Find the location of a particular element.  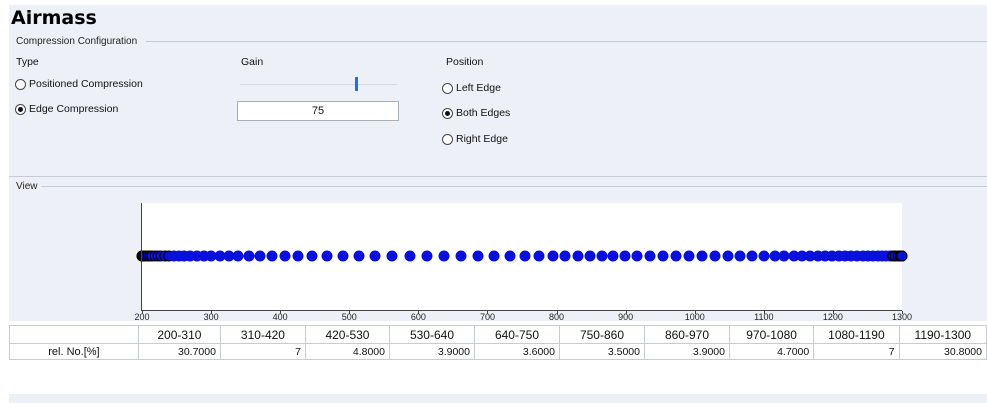

radio-label: Positioned Compression is located at coordinates (86, 84).